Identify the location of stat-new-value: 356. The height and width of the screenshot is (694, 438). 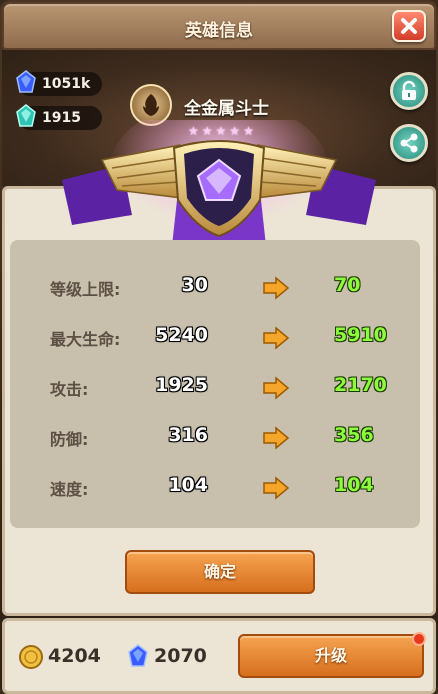
(354, 435).